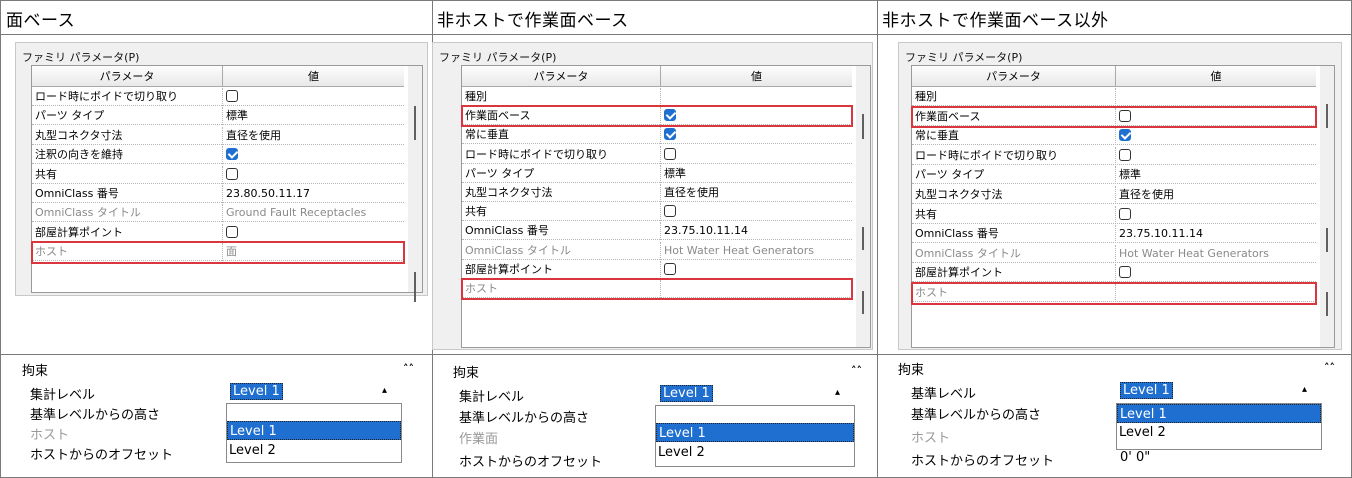  Describe the element at coordinates (313, 213) in the screenshot. I see `parameter-value: Ground Fault Receptacles` at that location.